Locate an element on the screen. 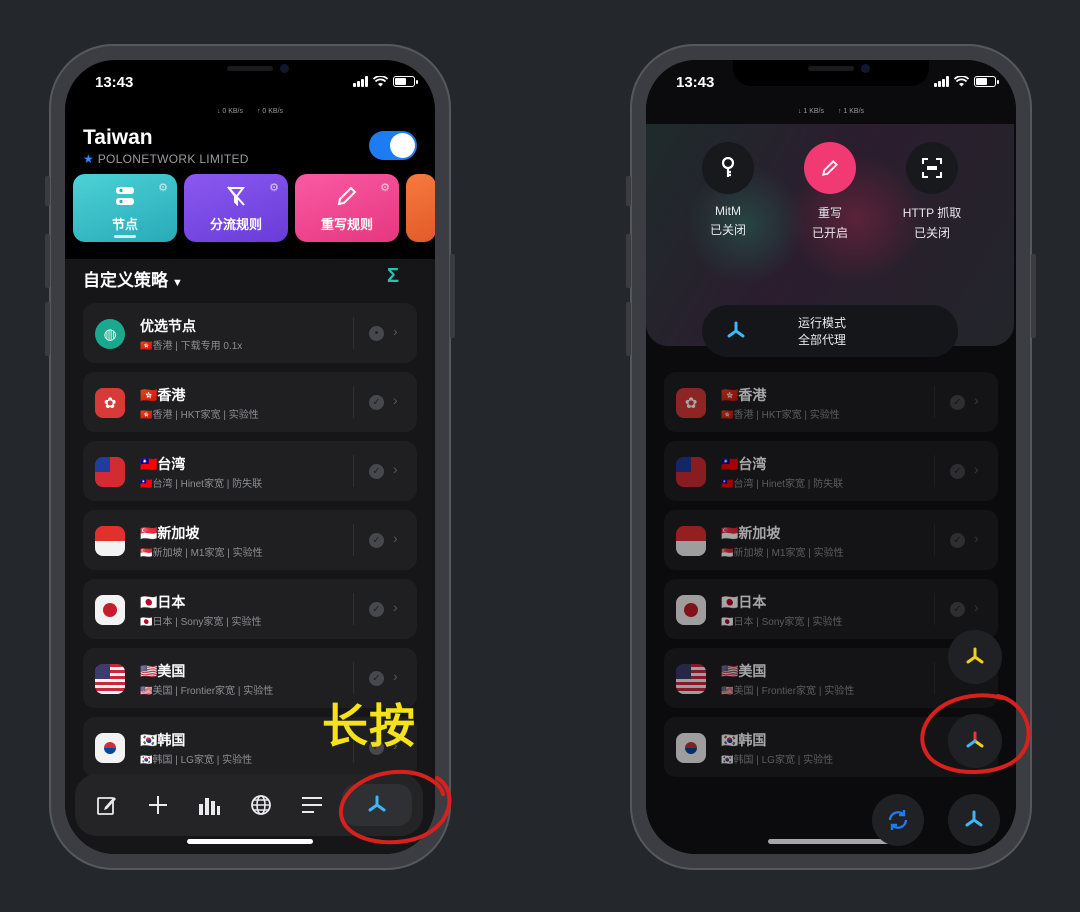 The width and height of the screenshot is (1080, 912). tile-more is located at coordinates (420, 208).